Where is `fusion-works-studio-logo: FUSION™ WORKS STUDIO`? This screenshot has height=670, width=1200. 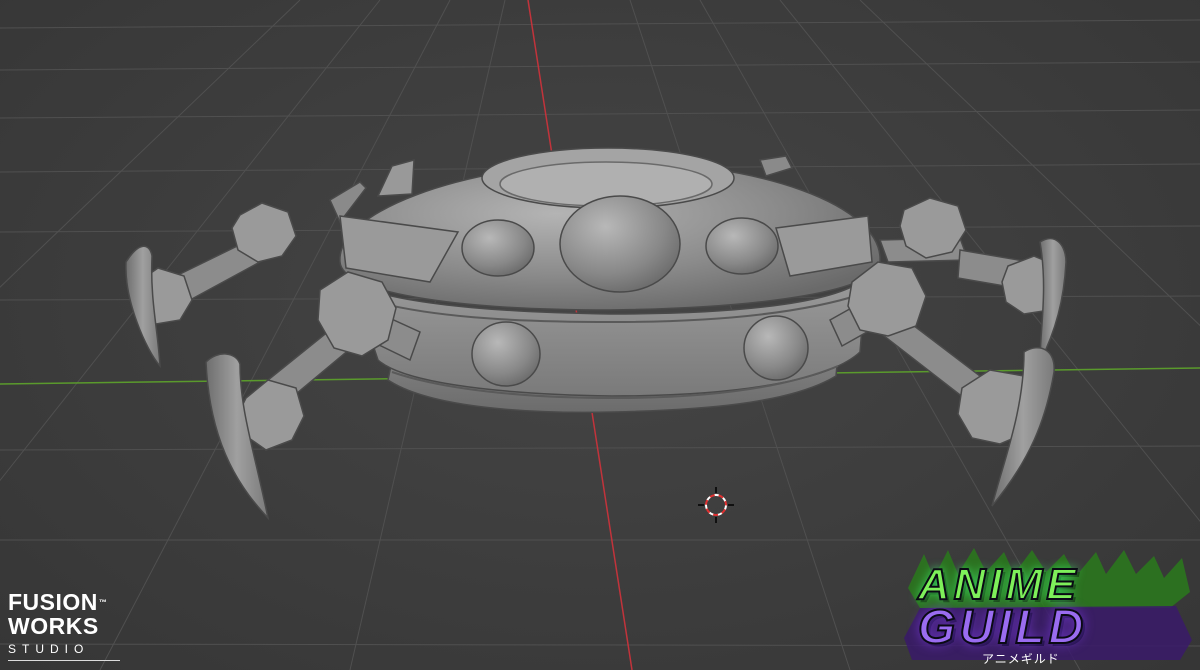 fusion-works-studio-logo: FUSION™ WORKS STUDIO is located at coordinates (68, 627).